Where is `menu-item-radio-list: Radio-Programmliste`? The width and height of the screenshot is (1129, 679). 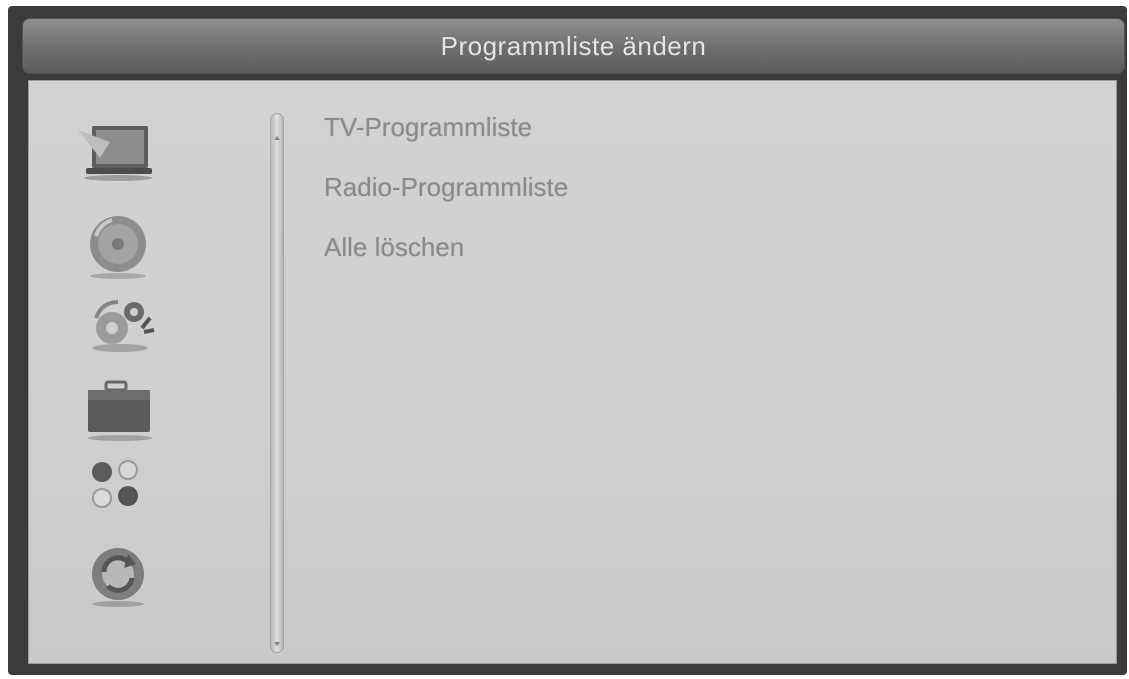
menu-item-radio-list: Radio-Programmliste is located at coordinates (704, 196).